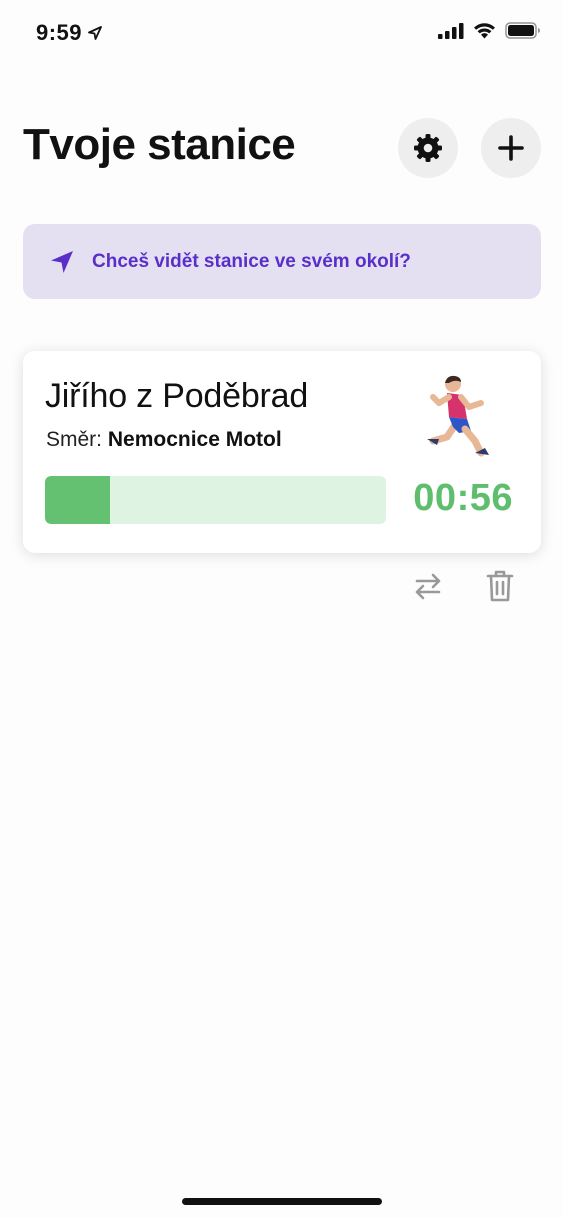  I want to click on swap-direction-button, so click(428, 586).